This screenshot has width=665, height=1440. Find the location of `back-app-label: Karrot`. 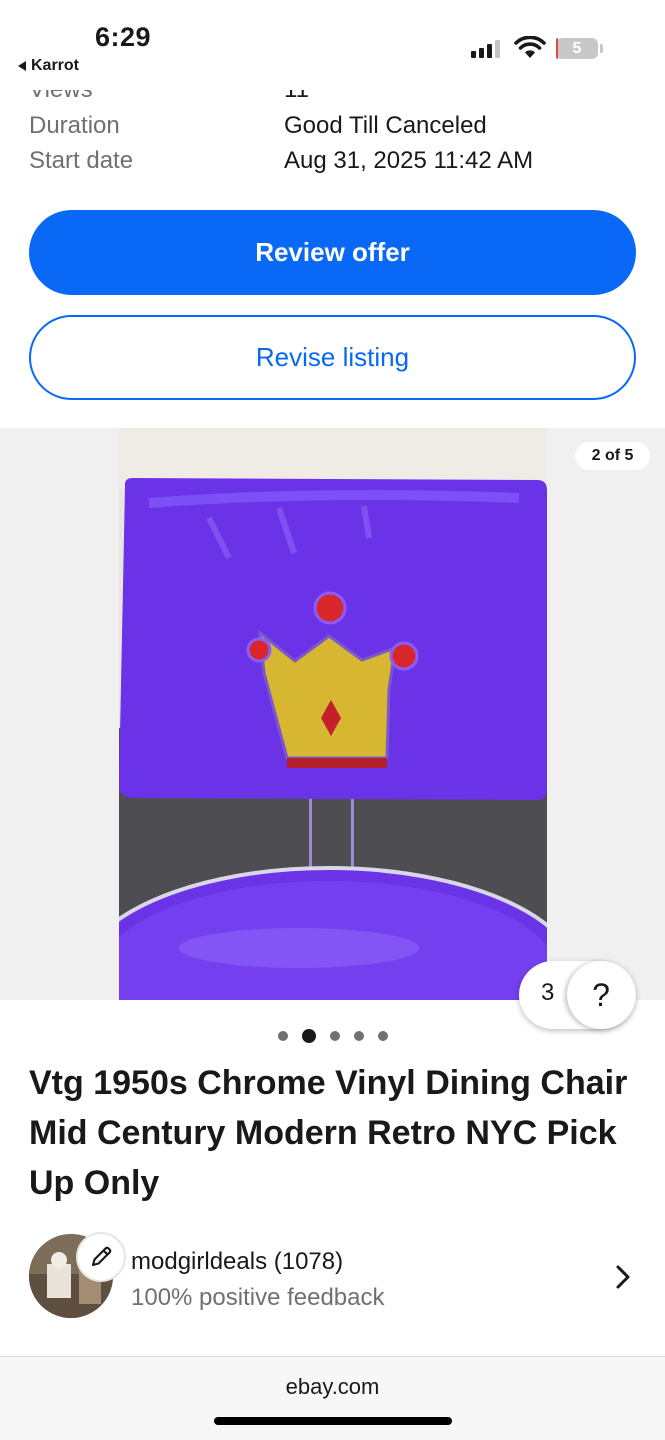

back-app-label: Karrot is located at coordinates (55, 65).